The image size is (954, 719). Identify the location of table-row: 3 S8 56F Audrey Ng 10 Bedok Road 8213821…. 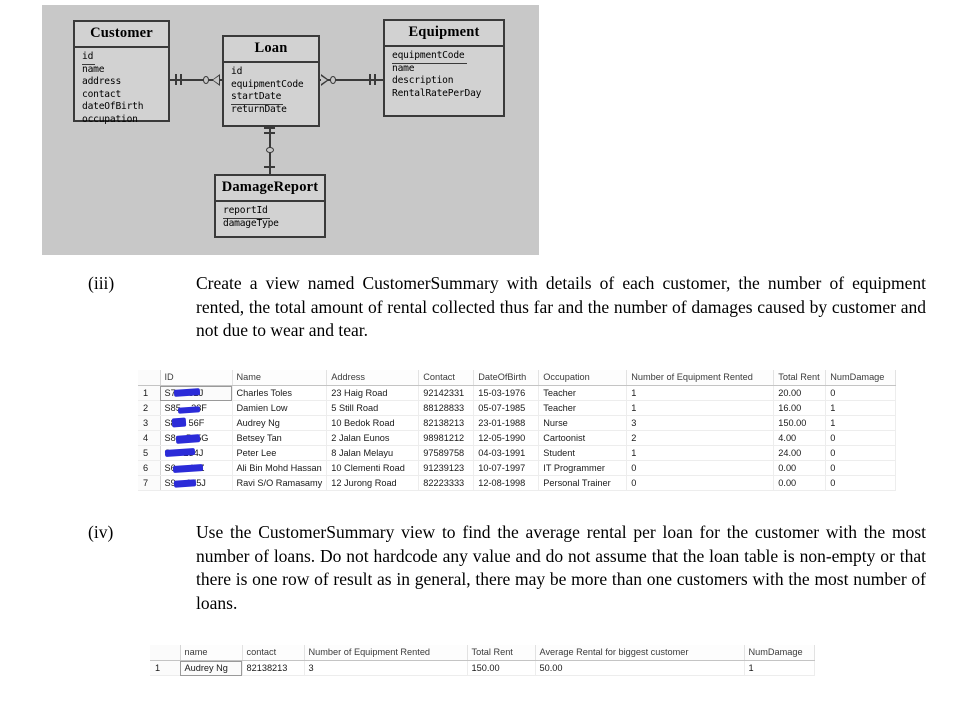
(517, 423).